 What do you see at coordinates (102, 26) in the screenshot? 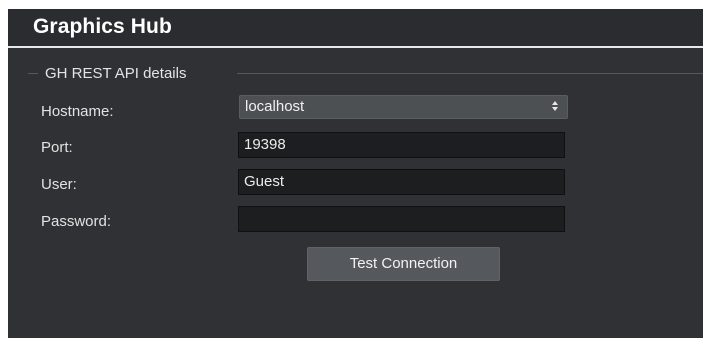
I see `page-title: Graphics Hub` at bounding box center [102, 26].